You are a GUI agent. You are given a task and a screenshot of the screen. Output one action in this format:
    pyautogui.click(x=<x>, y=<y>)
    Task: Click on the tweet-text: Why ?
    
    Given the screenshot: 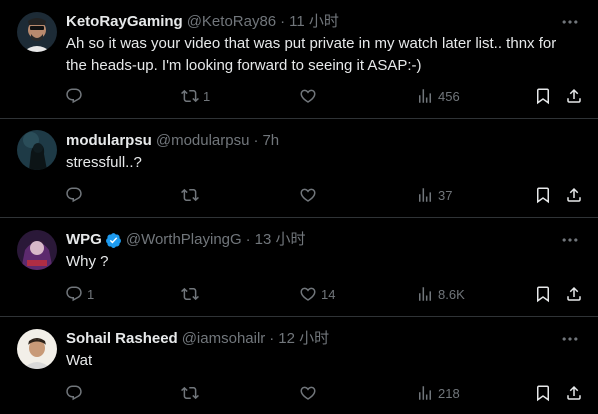 What is the action you would take?
    pyautogui.click(x=87, y=261)
    